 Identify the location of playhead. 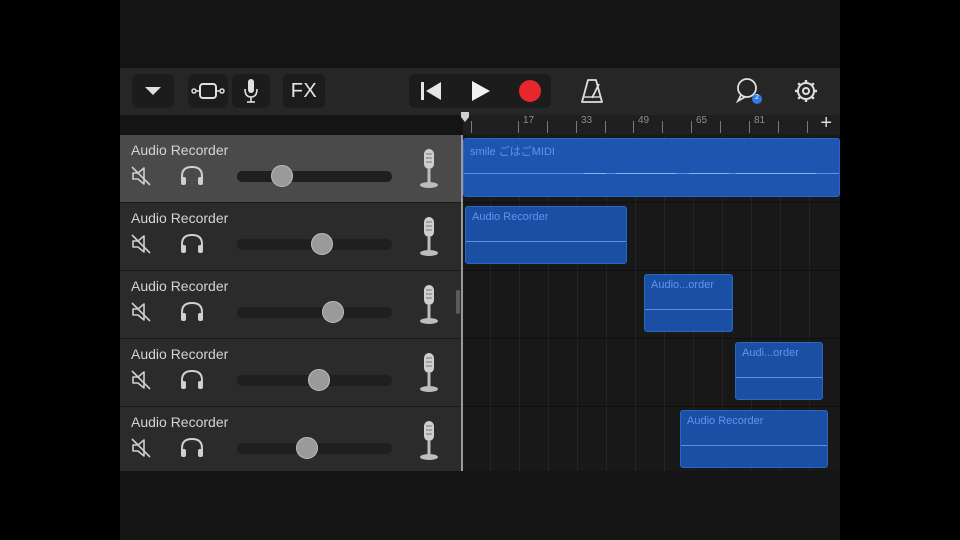
(465, 117).